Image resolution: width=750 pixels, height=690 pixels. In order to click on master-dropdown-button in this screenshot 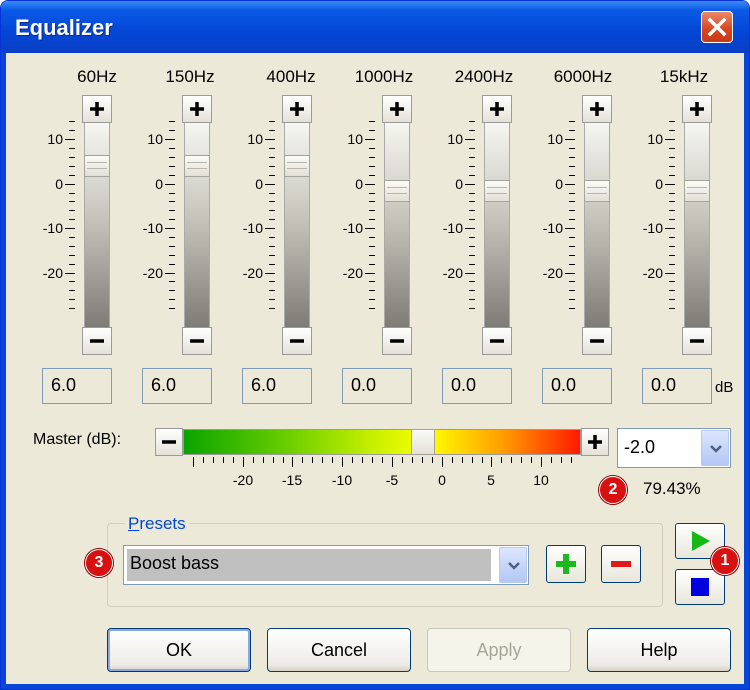, I will do `click(715, 448)`.